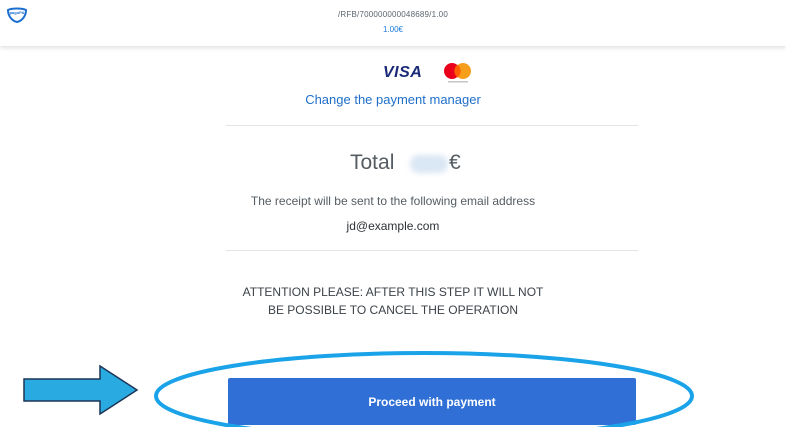 The height and width of the screenshot is (427, 786). Describe the element at coordinates (393, 99) in the screenshot. I see `change-payment-manager-link: Change the payment manager` at that location.